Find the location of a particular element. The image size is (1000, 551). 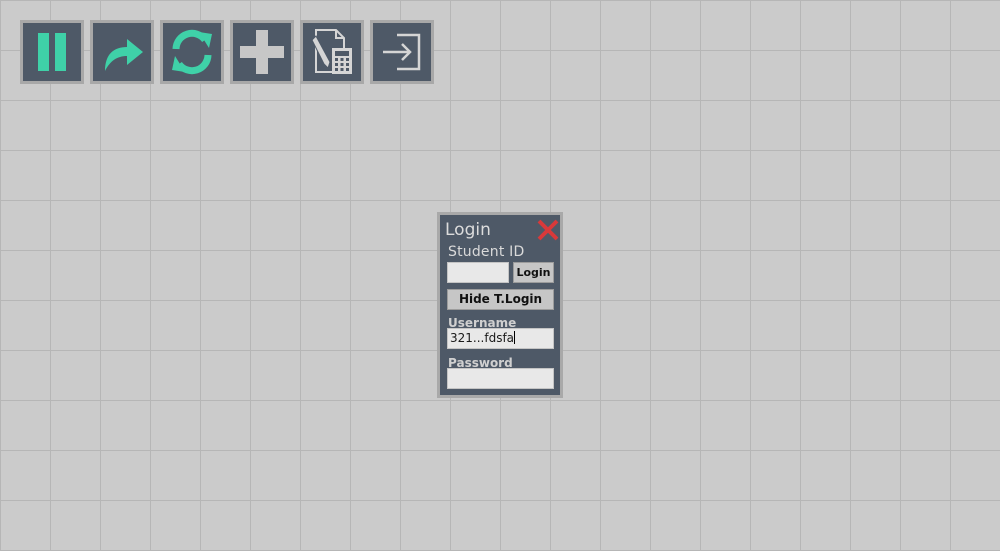

pause-icon is located at coordinates (52, 52).